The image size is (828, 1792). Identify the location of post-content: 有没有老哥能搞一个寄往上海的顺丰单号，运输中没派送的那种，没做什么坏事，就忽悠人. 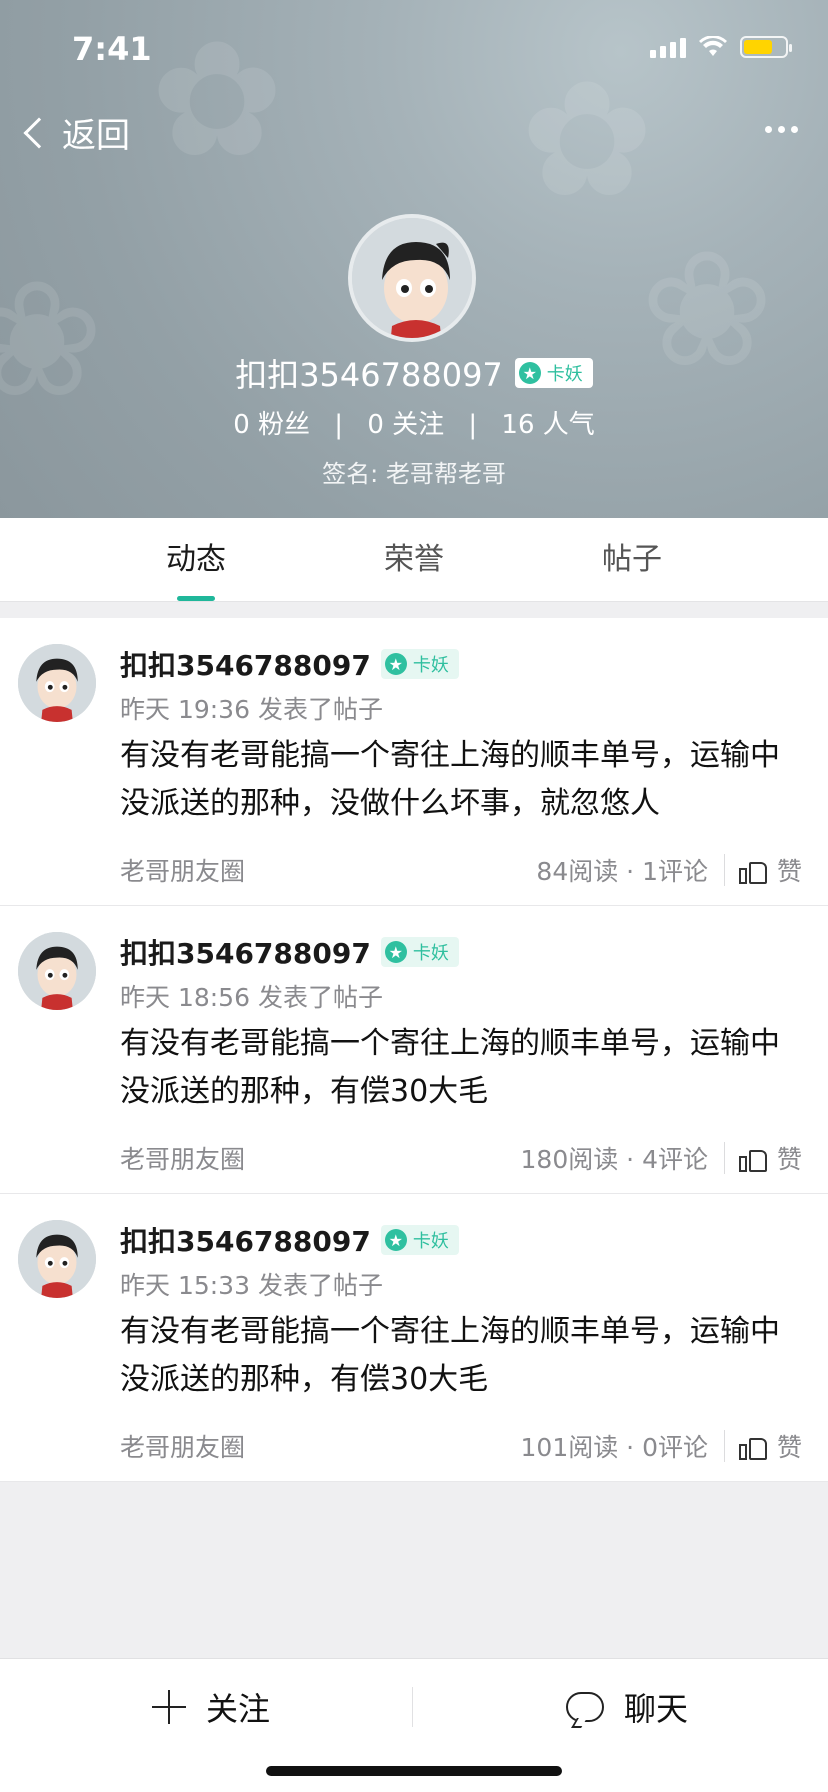
(460, 780).